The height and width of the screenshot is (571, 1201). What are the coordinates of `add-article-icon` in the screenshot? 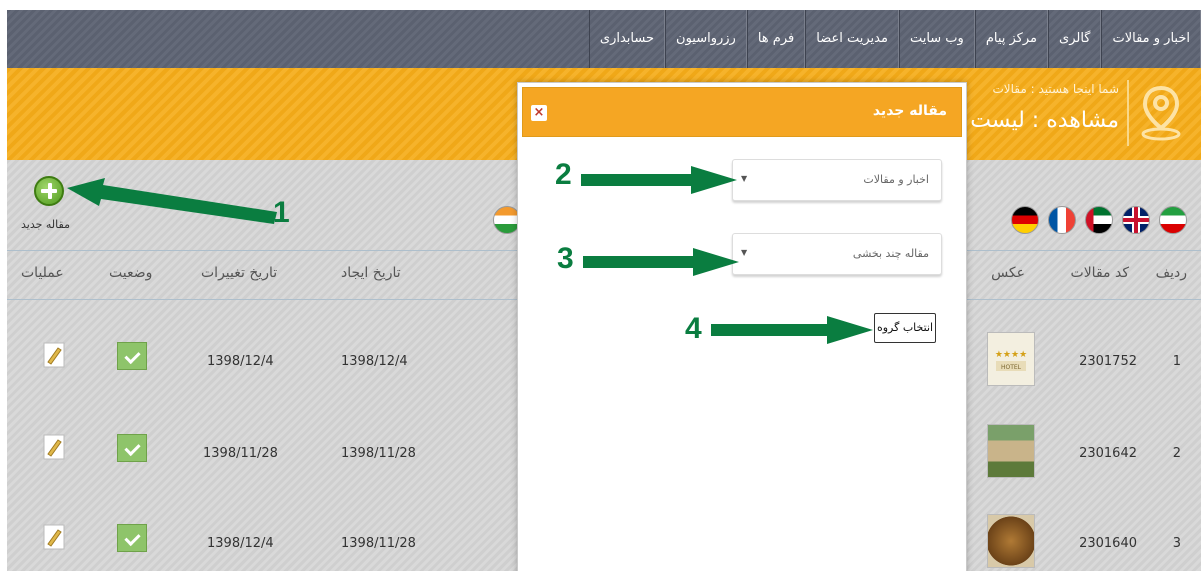 It's located at (49, 191).